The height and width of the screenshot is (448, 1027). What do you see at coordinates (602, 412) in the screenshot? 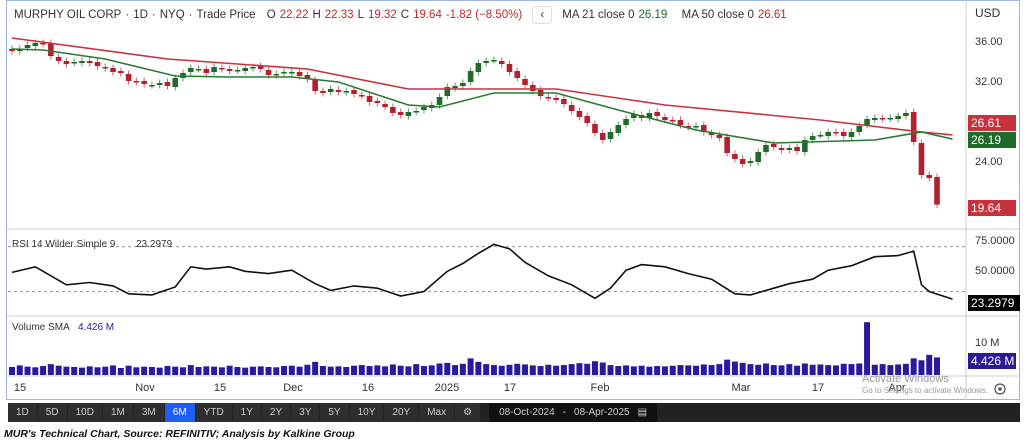
I see `date-to: 08-Apr-2025` at bounding box center [602, 412].